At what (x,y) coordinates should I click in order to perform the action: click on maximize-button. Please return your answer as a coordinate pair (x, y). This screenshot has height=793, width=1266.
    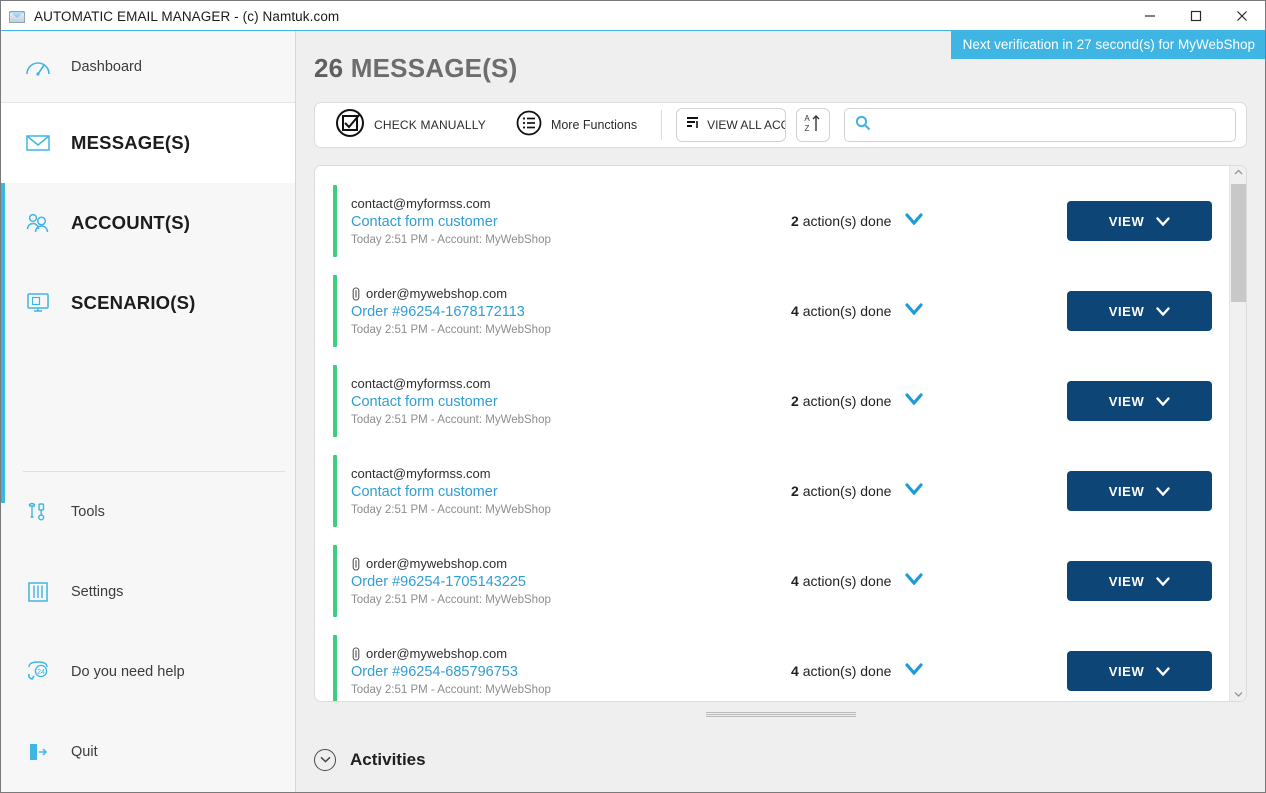
    Looking at the image, I should click on (1196, 16).